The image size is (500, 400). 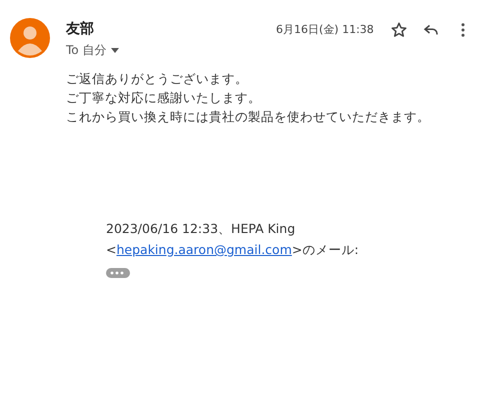 What do you see at coordinates (80, 29) in the screenshot?
I see `sender-name: 友部` at bounding box center [80, 29].